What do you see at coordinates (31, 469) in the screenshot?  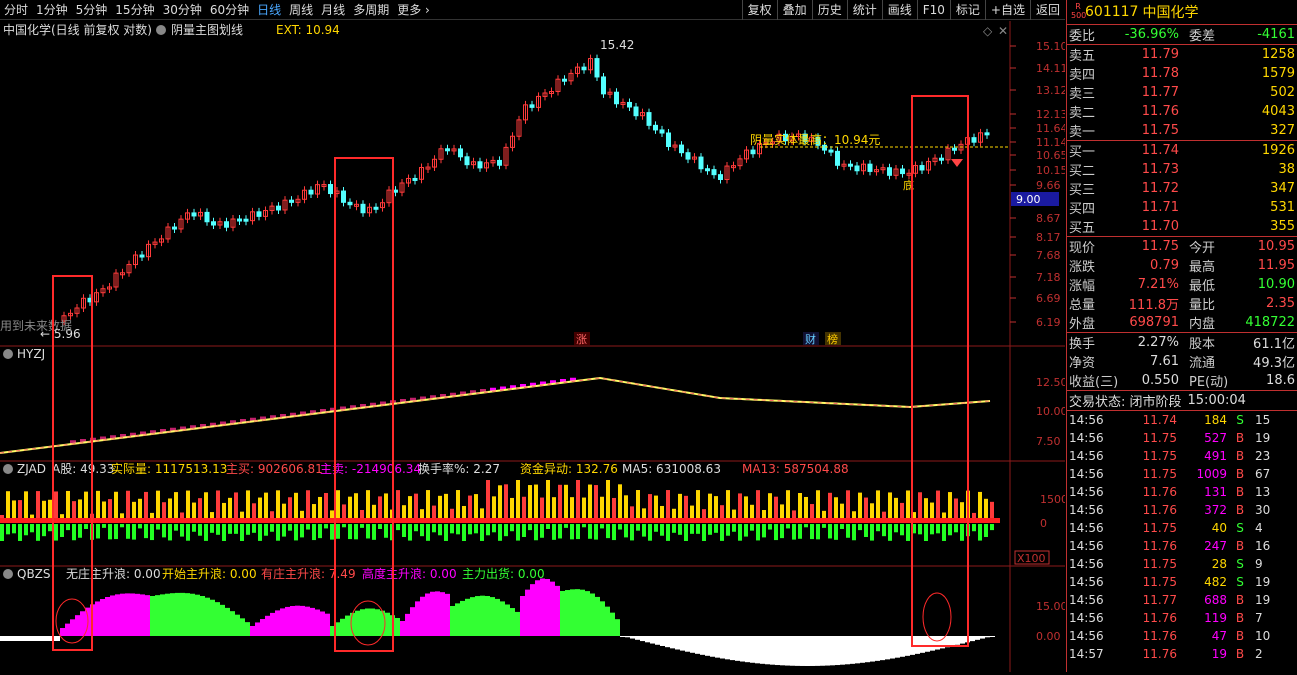 I see `zjad-title: ZJAD` at bounding box center [31, 469].